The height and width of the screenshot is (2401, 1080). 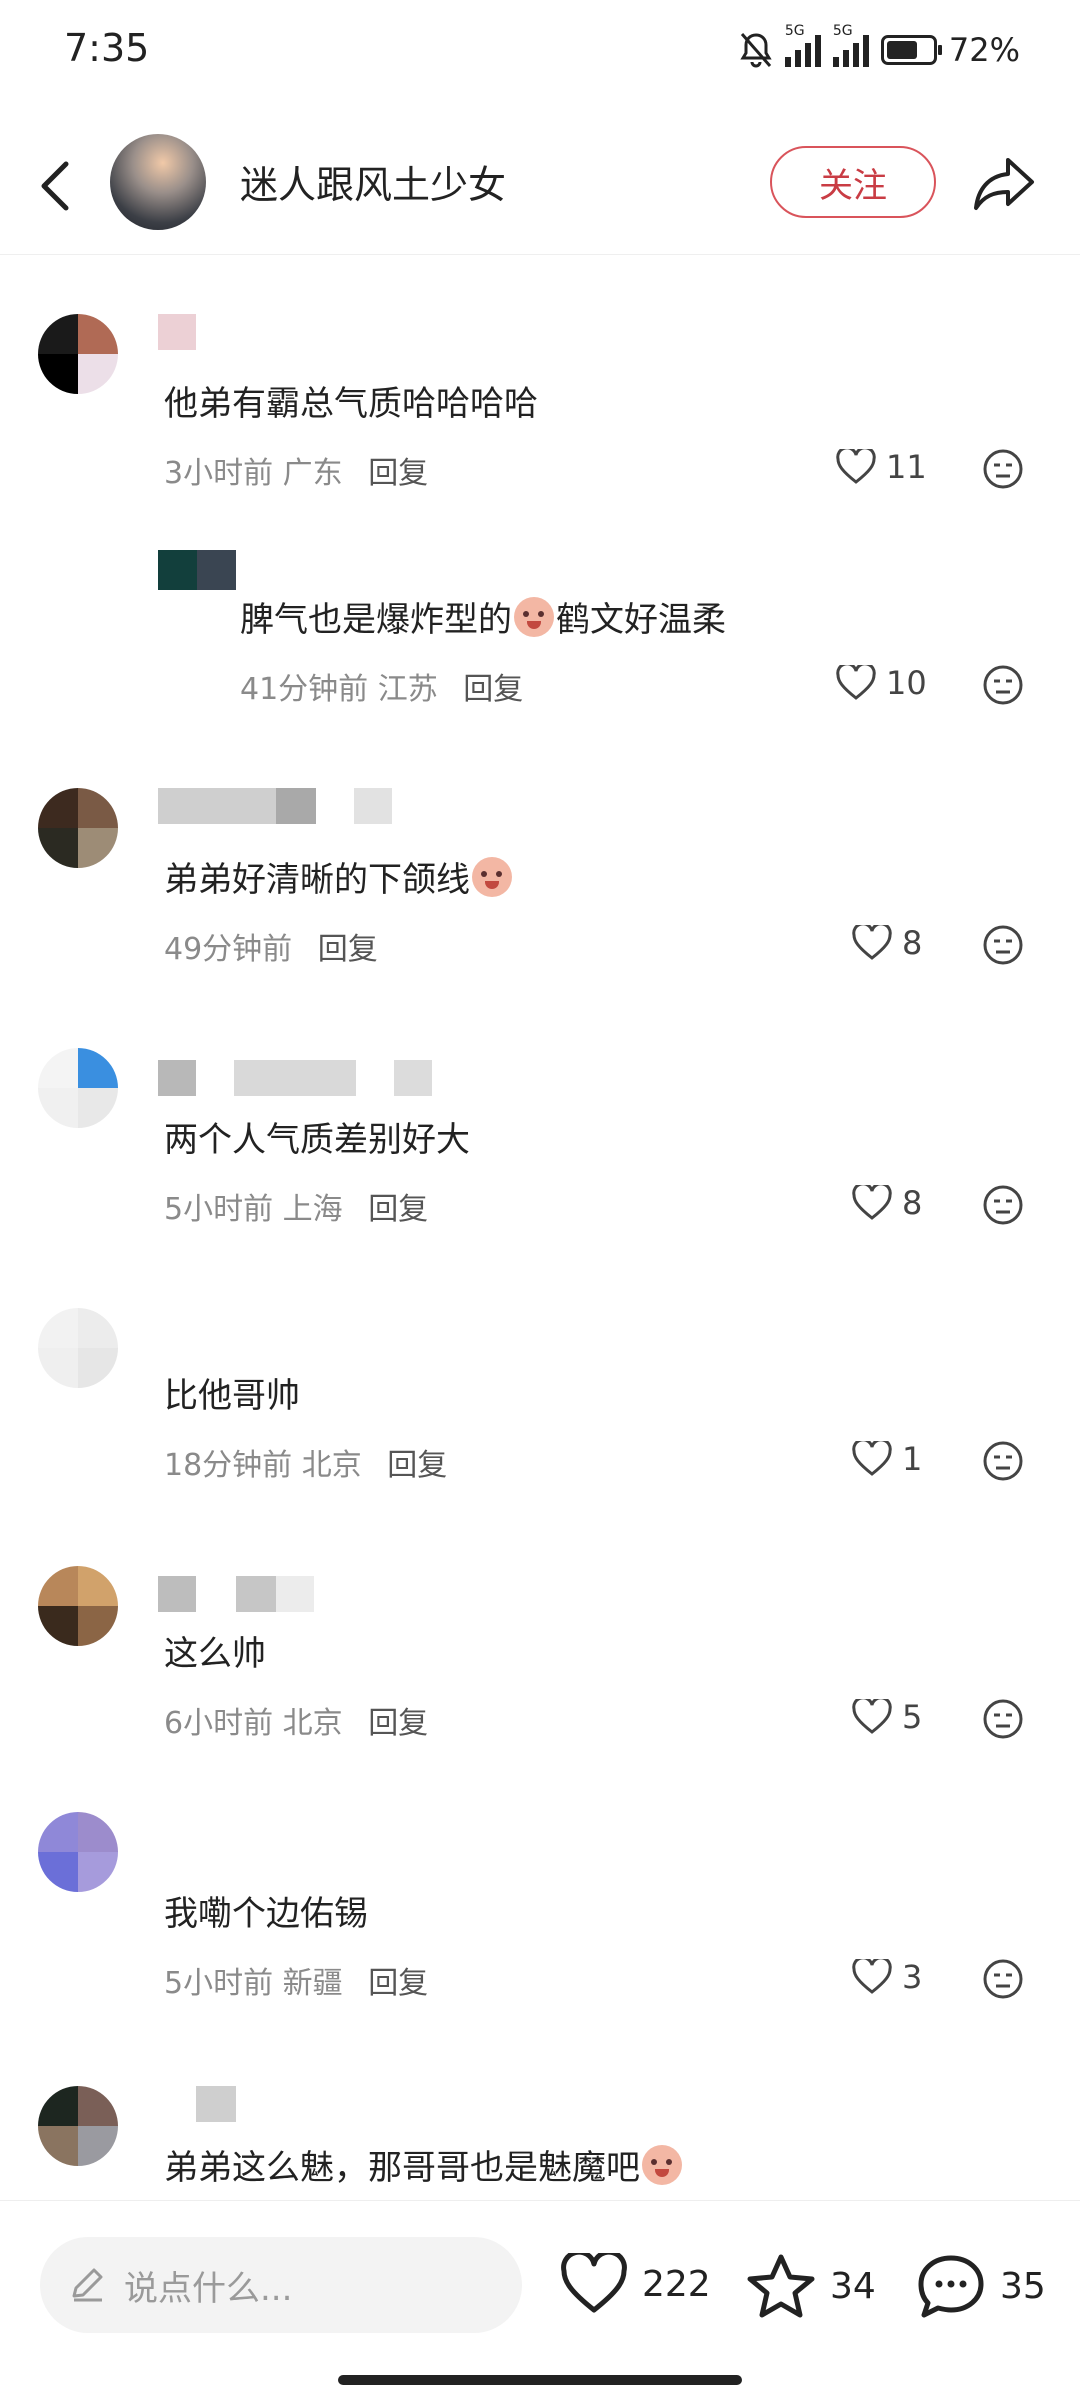 What do you see at coordinates (540, 2380) in the screenshot?
I see `home-indicator` at bounding box center [540, 2380].